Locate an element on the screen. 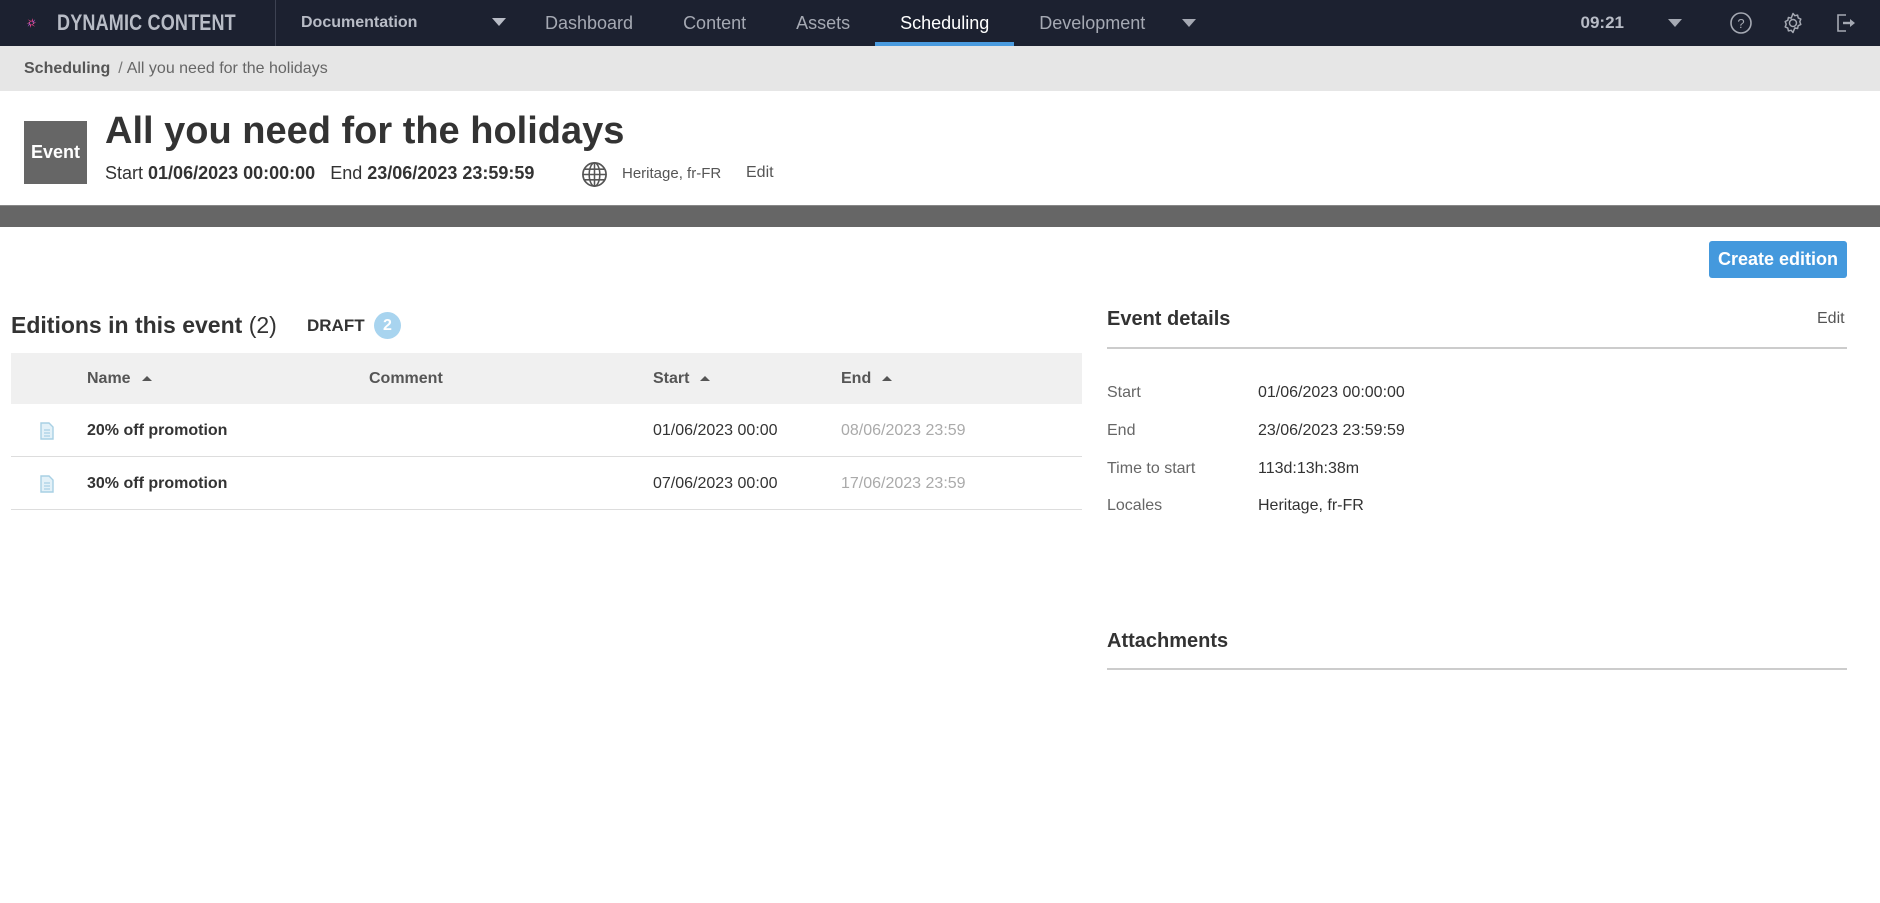 The image size is (1880, 903). brand-name: DYNAMIC CONTENT is located at coordinates (146, 22).